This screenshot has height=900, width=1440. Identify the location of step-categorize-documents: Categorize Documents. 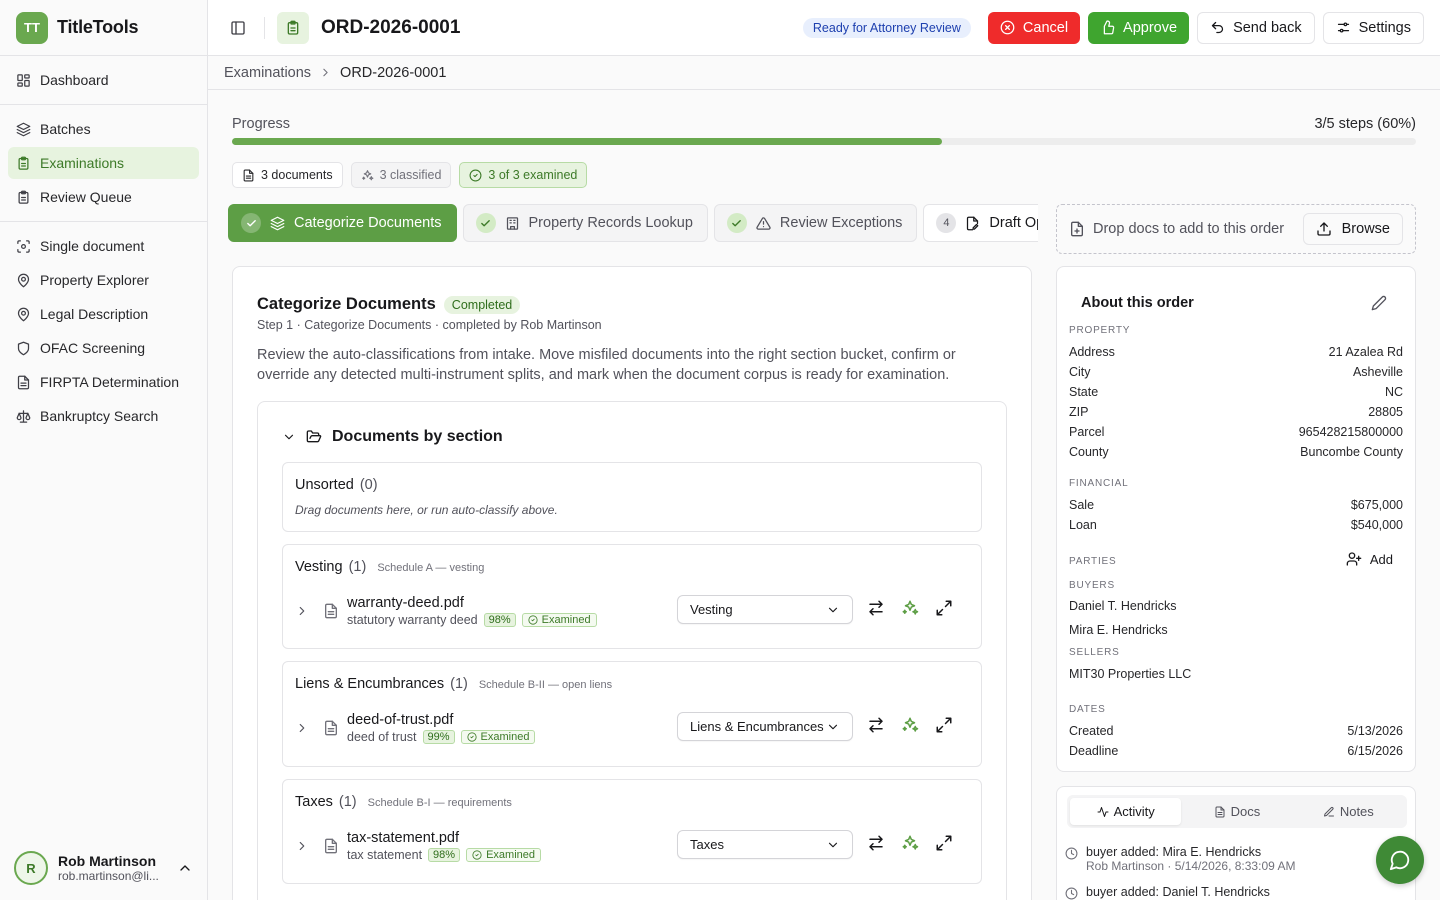
(342, 223).